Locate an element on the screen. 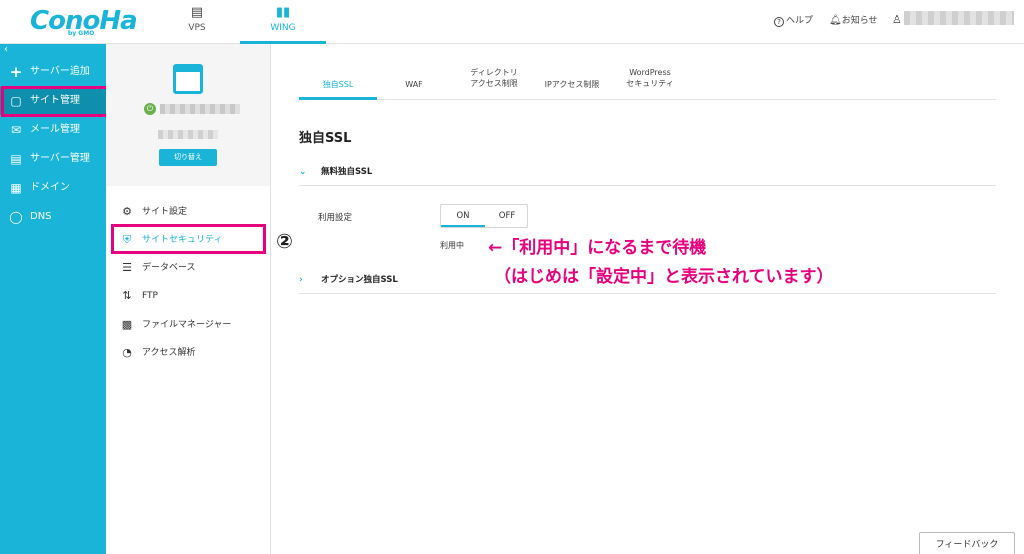  tab-ssl: 独自SSL is located at coordinates (338, 82).